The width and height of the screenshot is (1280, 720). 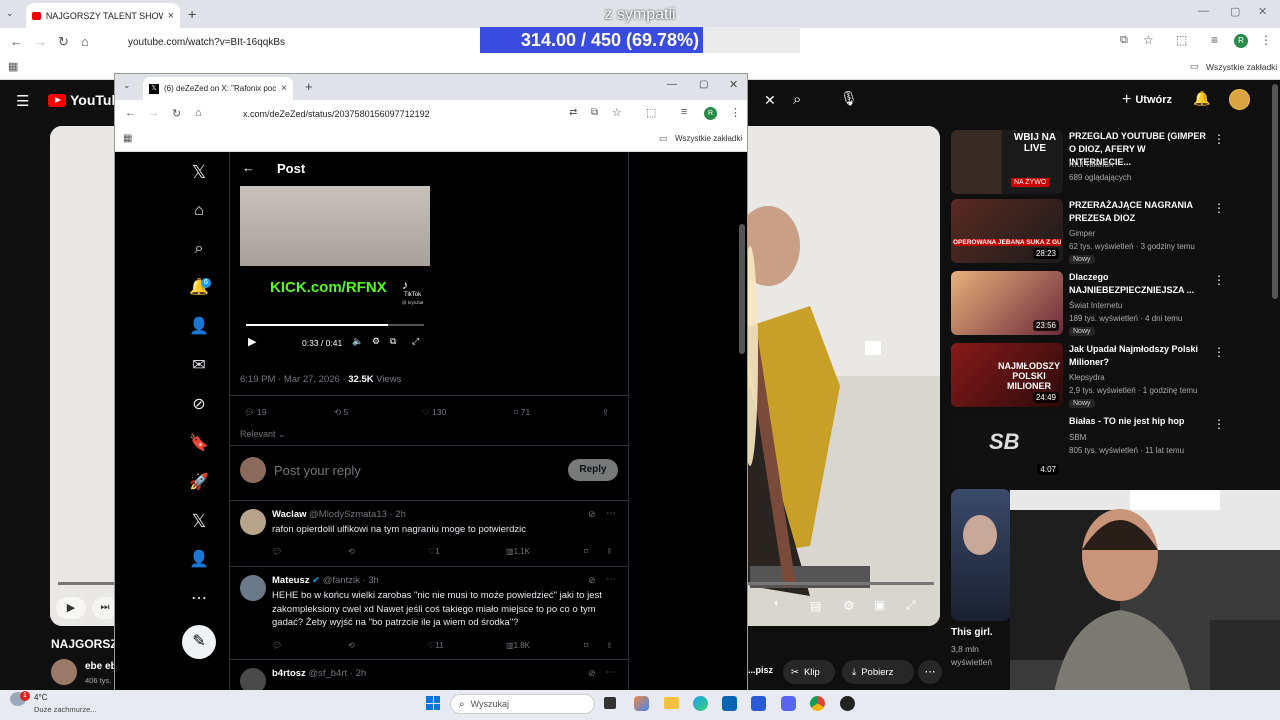 What do you see at coordinates (284, 88) in the screenshot?
I see `inner-close-tab-icon: ×` at bounding box center [284, 88].